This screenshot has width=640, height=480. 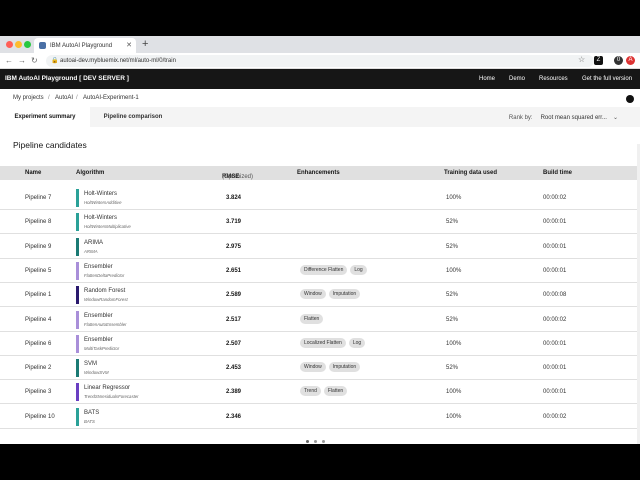 What do you see at coordinates (630, 99) in the screenshot?
I see `help-icon` at bounding box center [630, 99].